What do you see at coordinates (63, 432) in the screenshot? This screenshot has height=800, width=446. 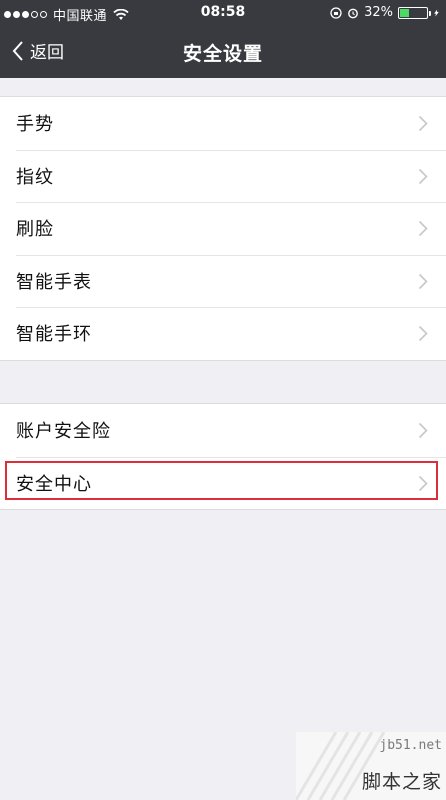 I see `list-item-label: 账户安全险` at bounding box center [63, 432].